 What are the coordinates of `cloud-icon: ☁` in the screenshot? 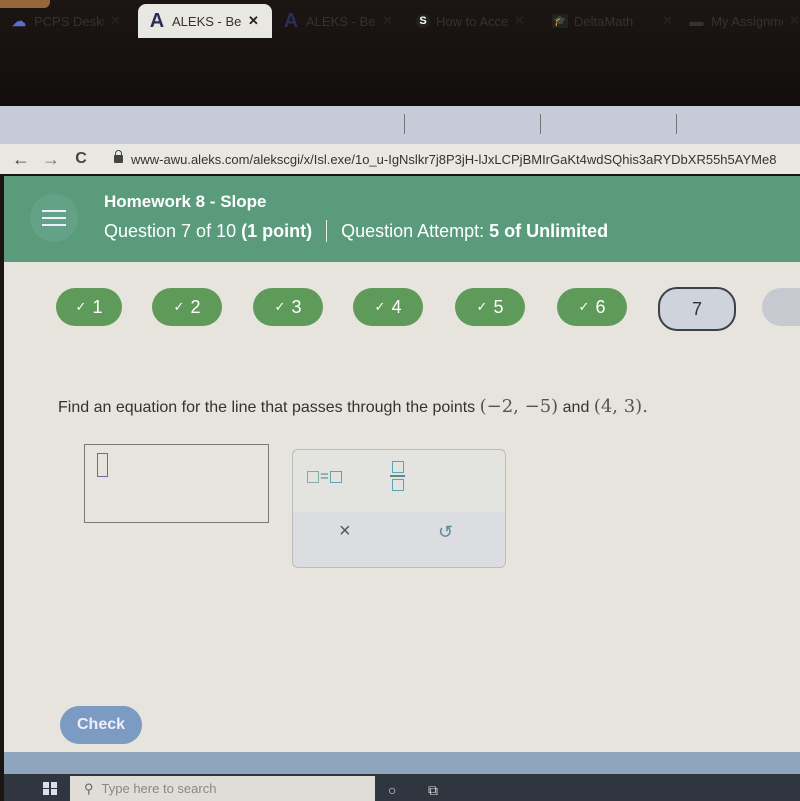 It's located at (19, 20).